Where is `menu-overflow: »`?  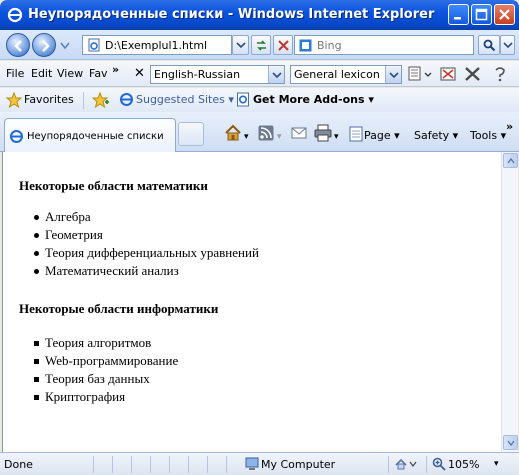
menu-overflow: » is located at coordinates (115, 69).